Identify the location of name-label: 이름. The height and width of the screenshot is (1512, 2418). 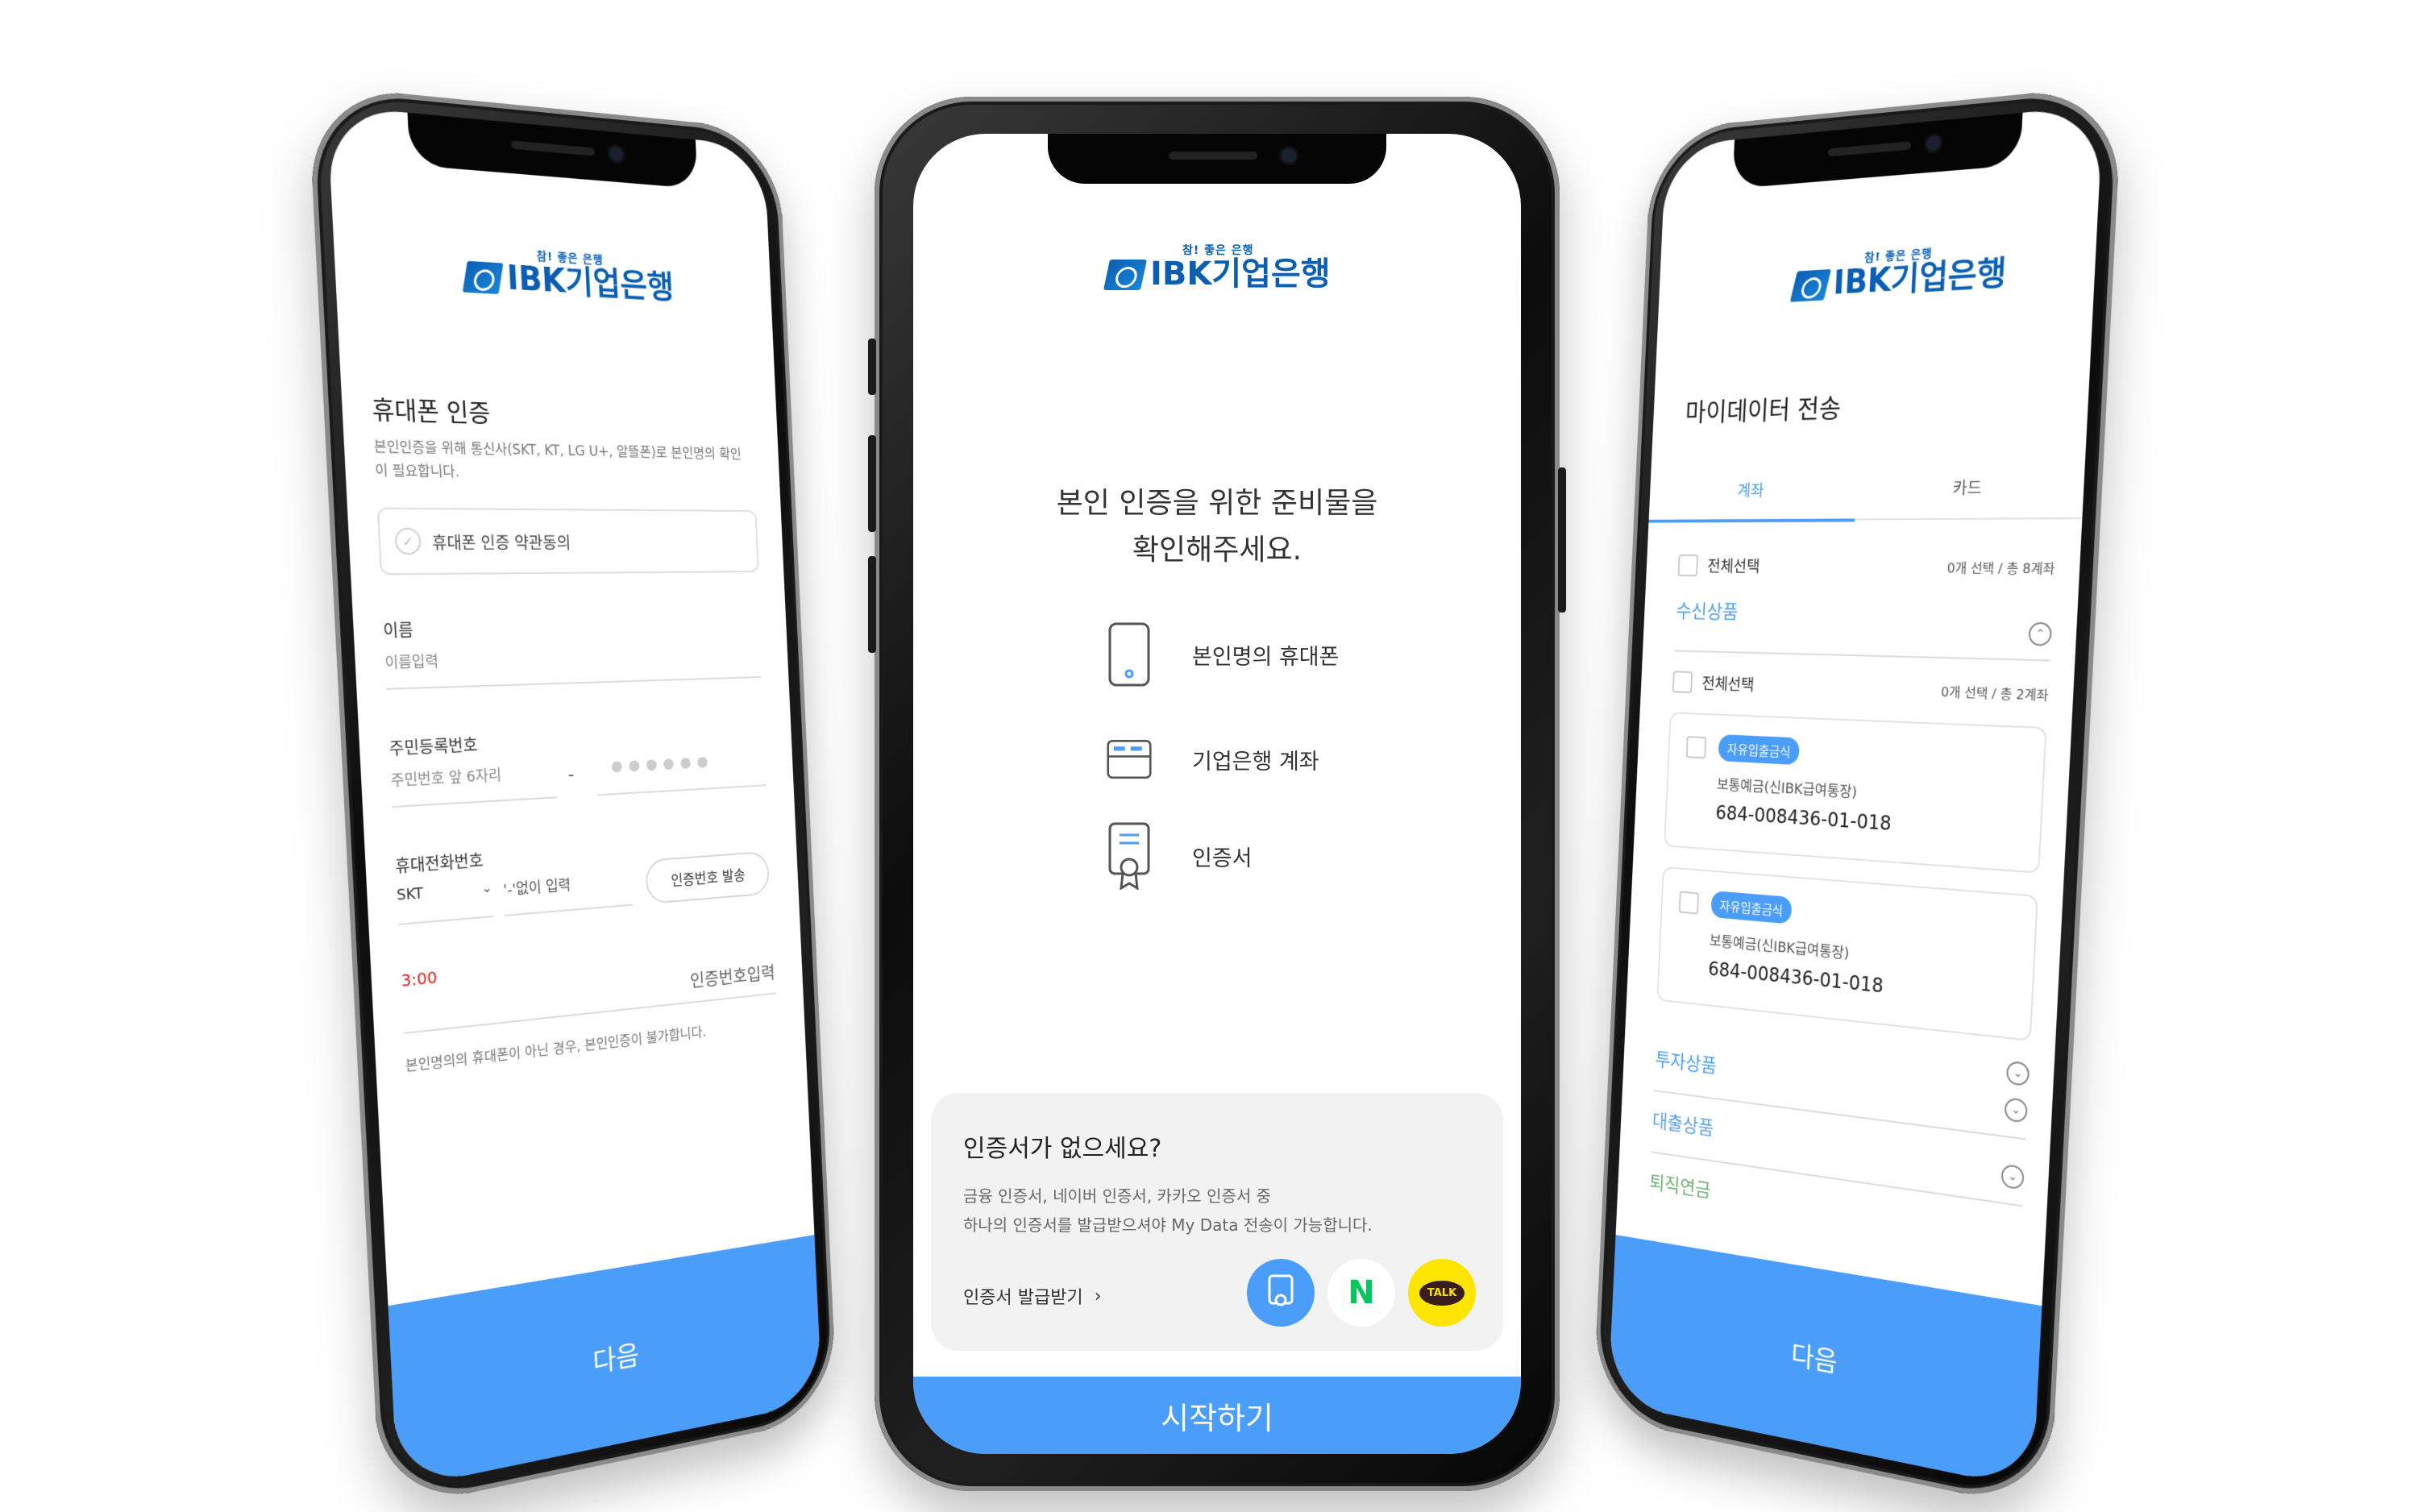
(398, 631).